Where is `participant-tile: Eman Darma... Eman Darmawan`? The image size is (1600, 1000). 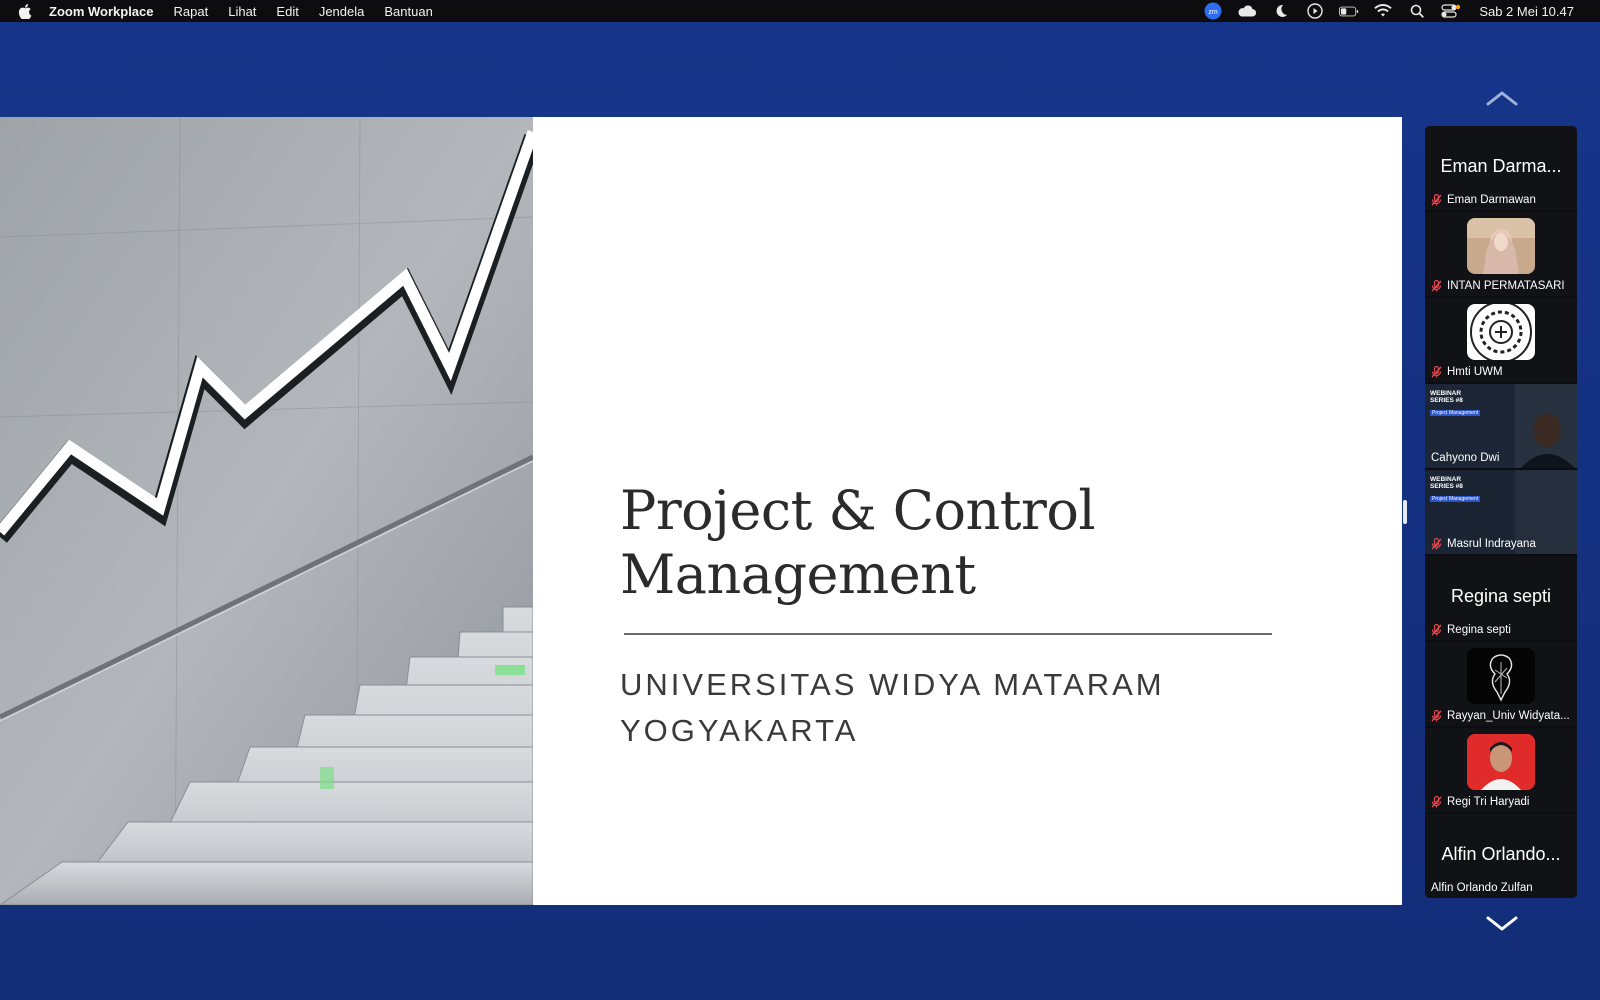 participant-tile: Eman Darma... Eman Darmawan is located at coordinates (1501, 168).